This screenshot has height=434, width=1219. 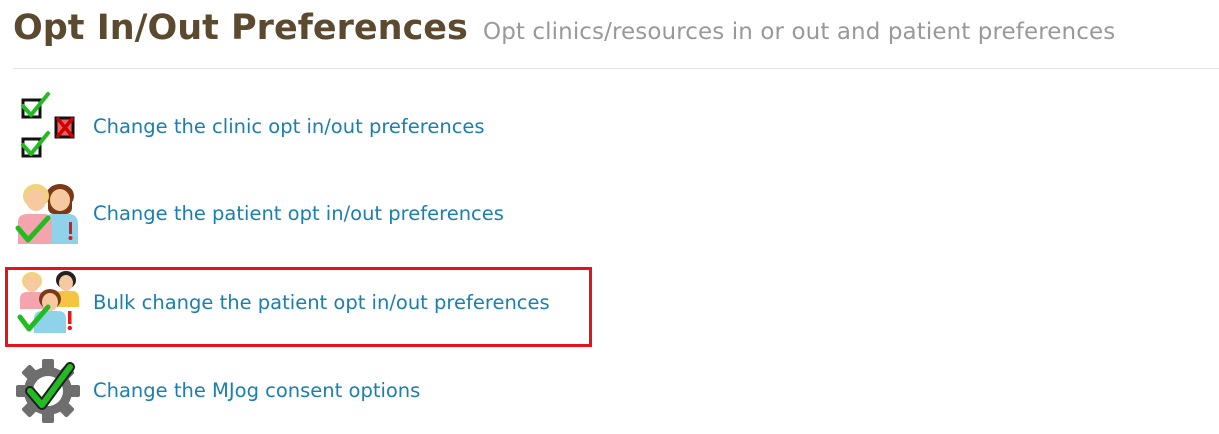 What do you see at coordinates (48, 302) in the screenshot?
I see `patients-group-icon` at bounding box center [48, 302].